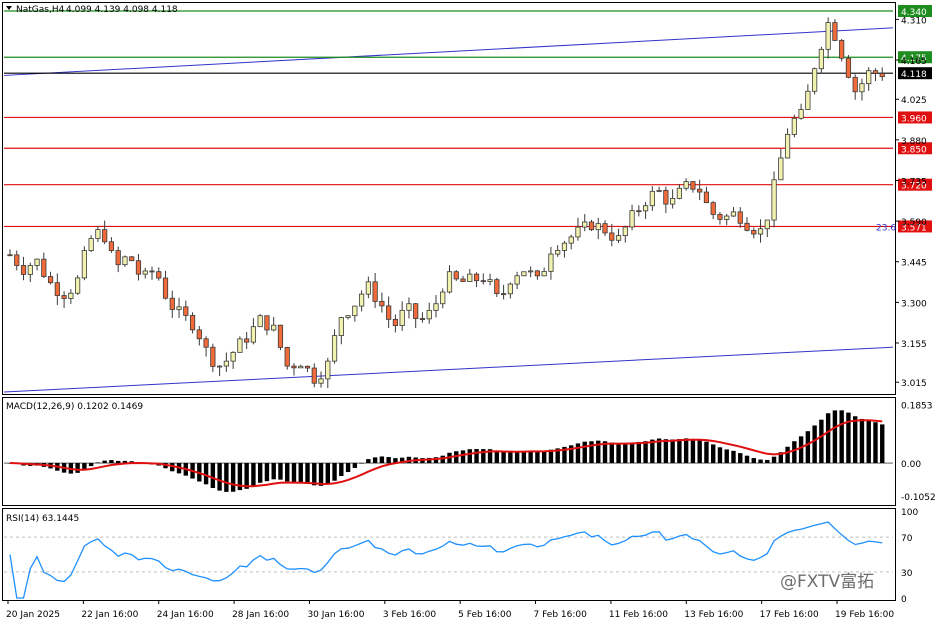 This screenshot has width=936, height=624. Describe the element at coordinates (918, 498) in the screenshot. I see `macd-tick-label: -0.1052` at that location.